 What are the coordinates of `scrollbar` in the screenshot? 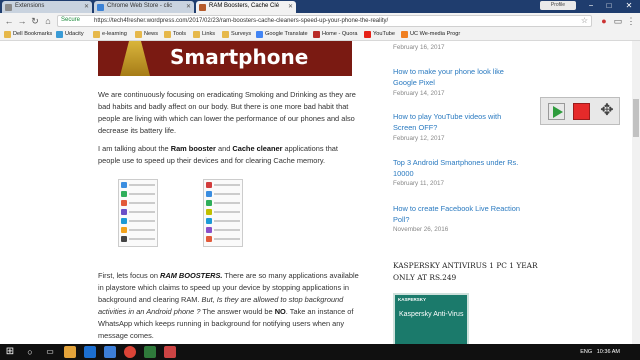 It's located at (636, 192).